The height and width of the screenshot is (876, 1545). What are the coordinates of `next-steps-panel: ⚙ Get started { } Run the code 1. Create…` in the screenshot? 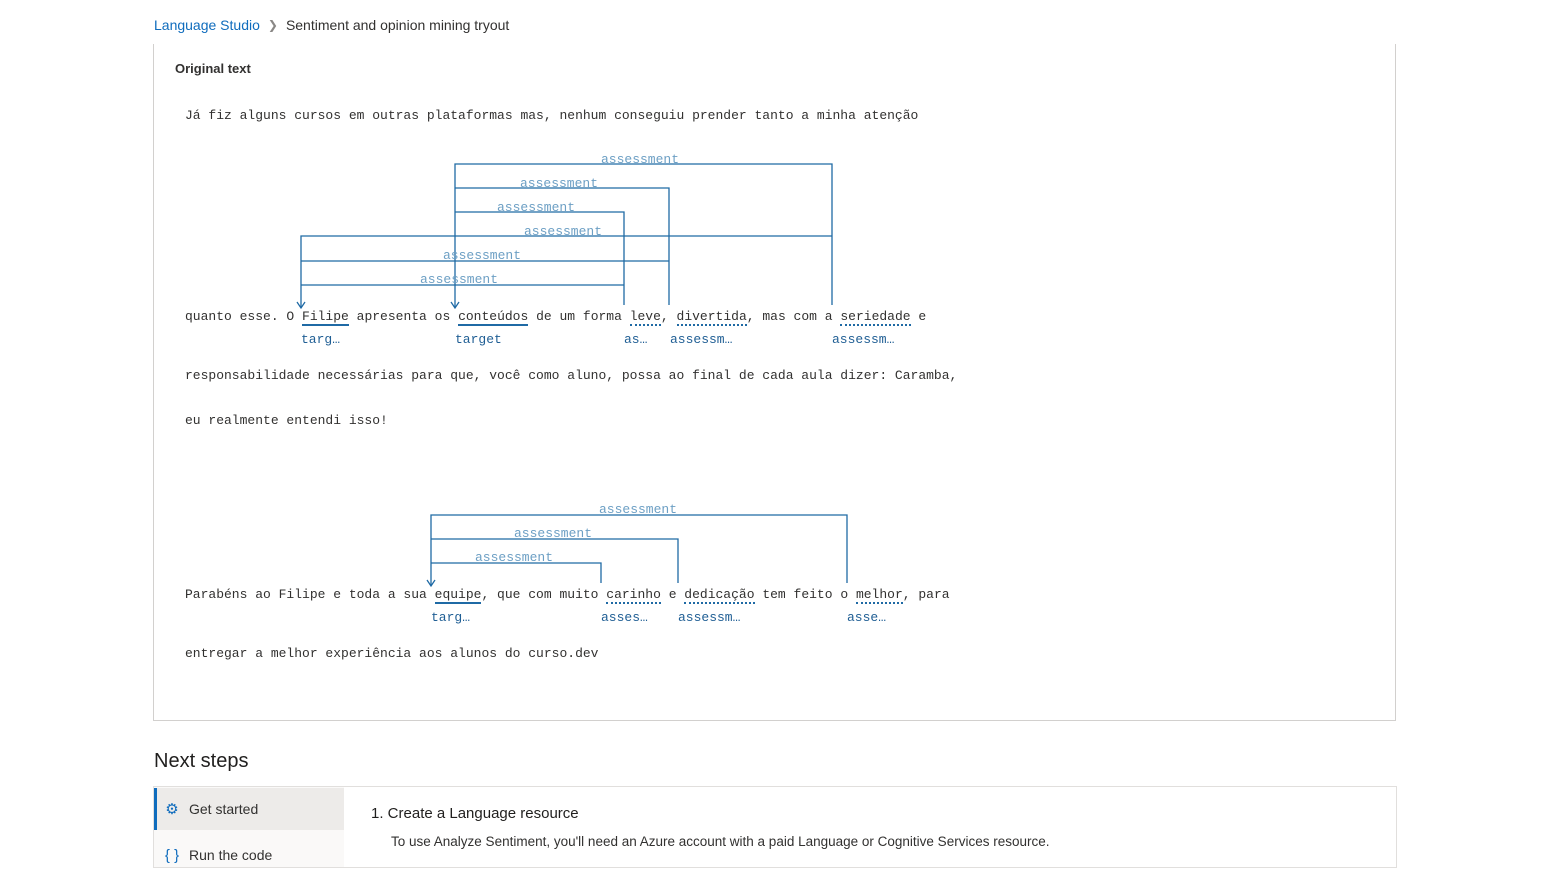 It's located at (775, 827).